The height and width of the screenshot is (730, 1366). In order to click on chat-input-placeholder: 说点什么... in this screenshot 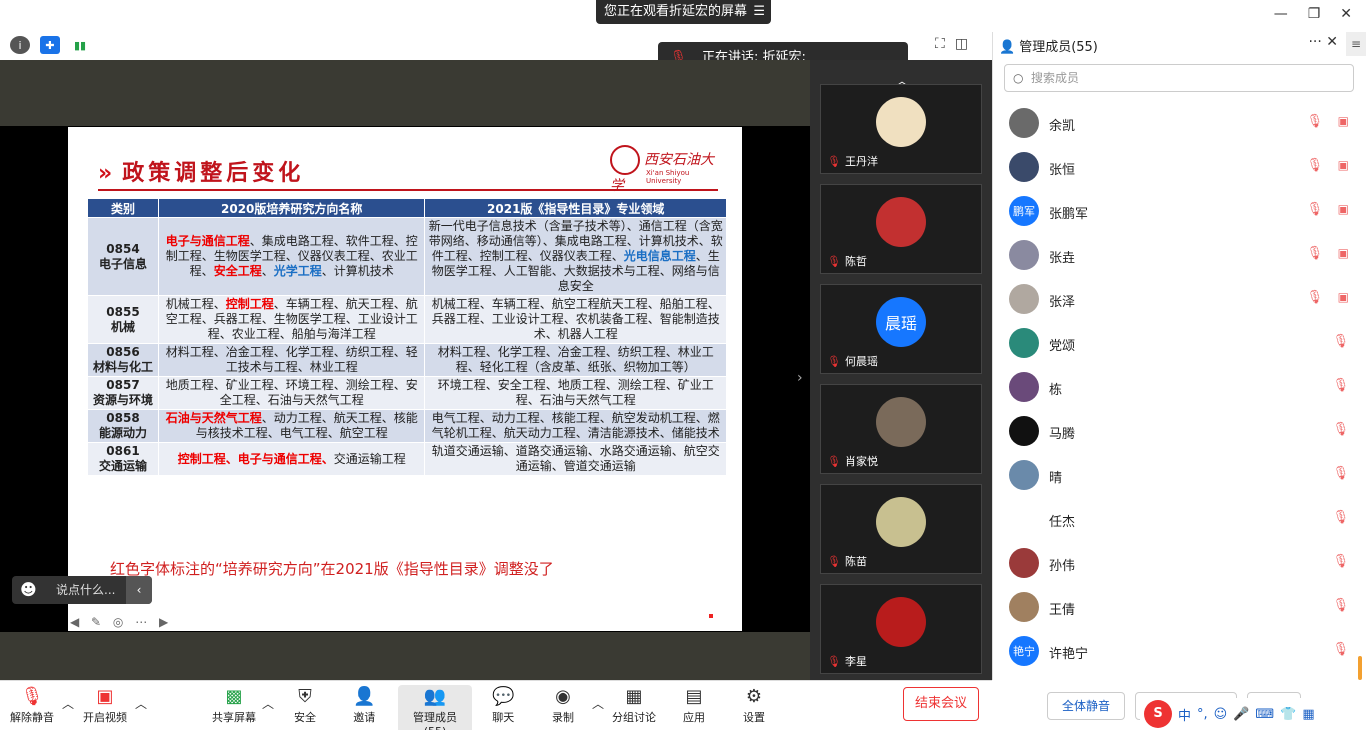, I will do `click(86, 590)`.